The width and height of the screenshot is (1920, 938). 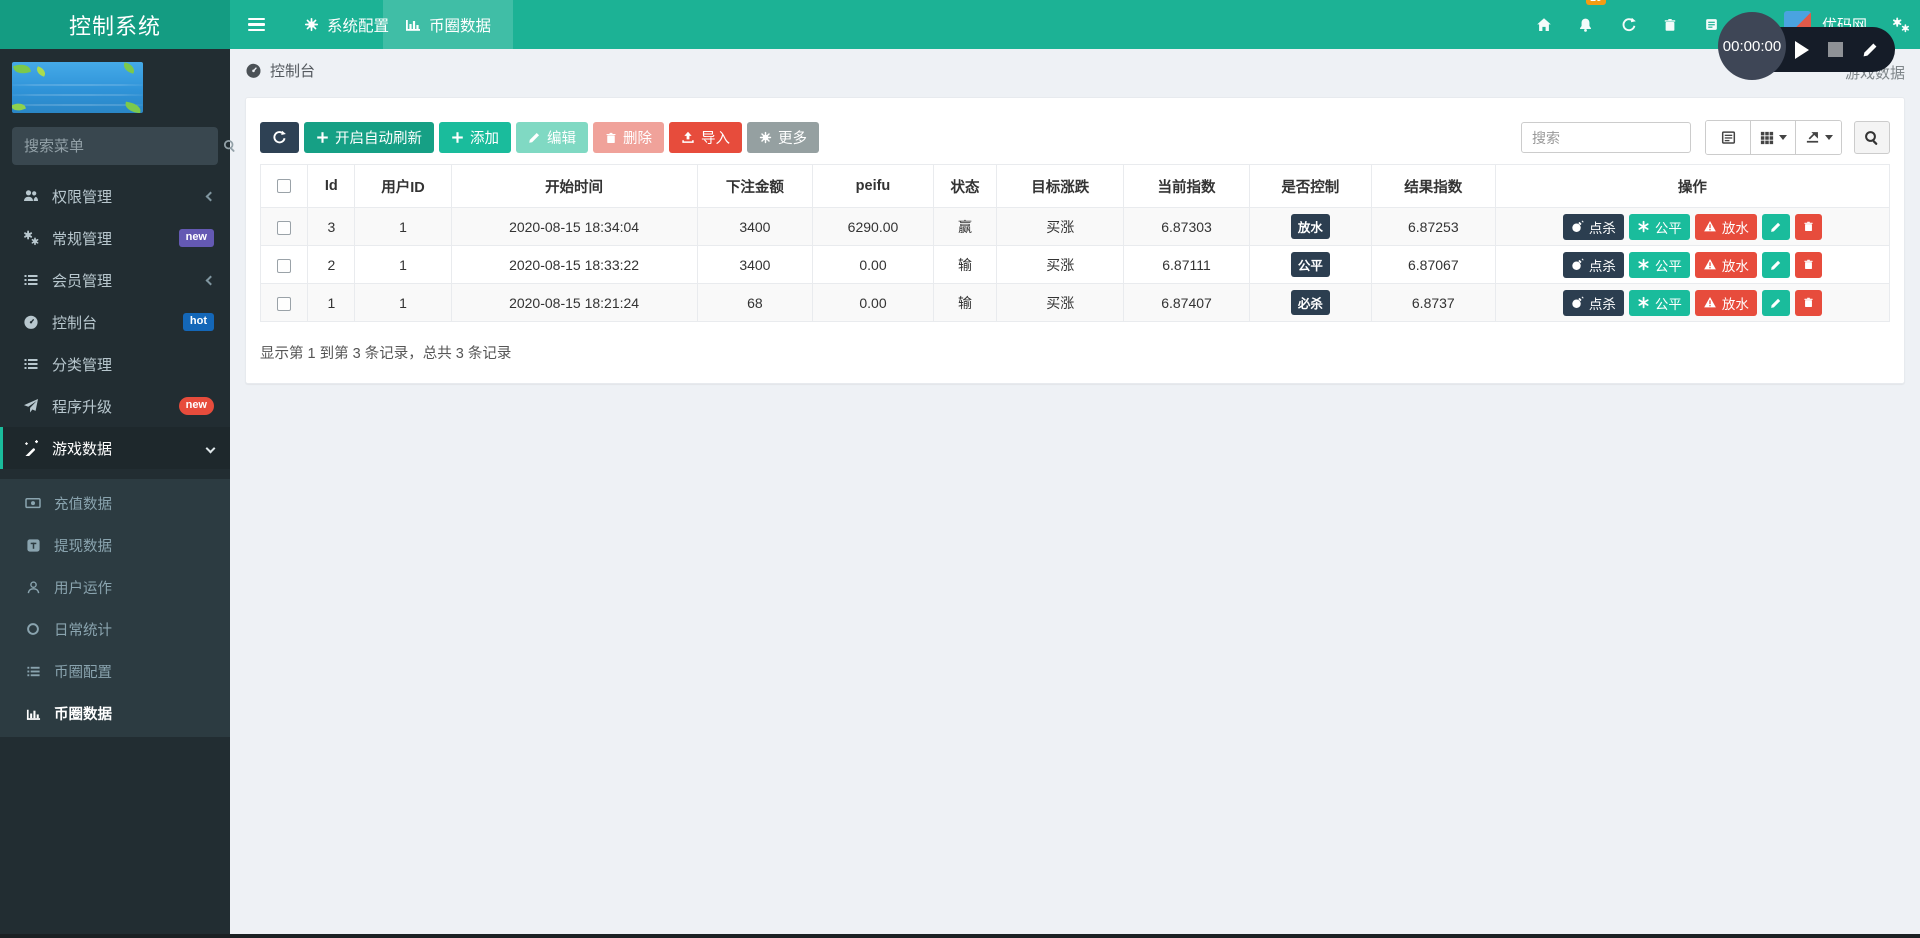 I want to click on submenu-item-recharge: 充值数据, so click(x=115, y=503).